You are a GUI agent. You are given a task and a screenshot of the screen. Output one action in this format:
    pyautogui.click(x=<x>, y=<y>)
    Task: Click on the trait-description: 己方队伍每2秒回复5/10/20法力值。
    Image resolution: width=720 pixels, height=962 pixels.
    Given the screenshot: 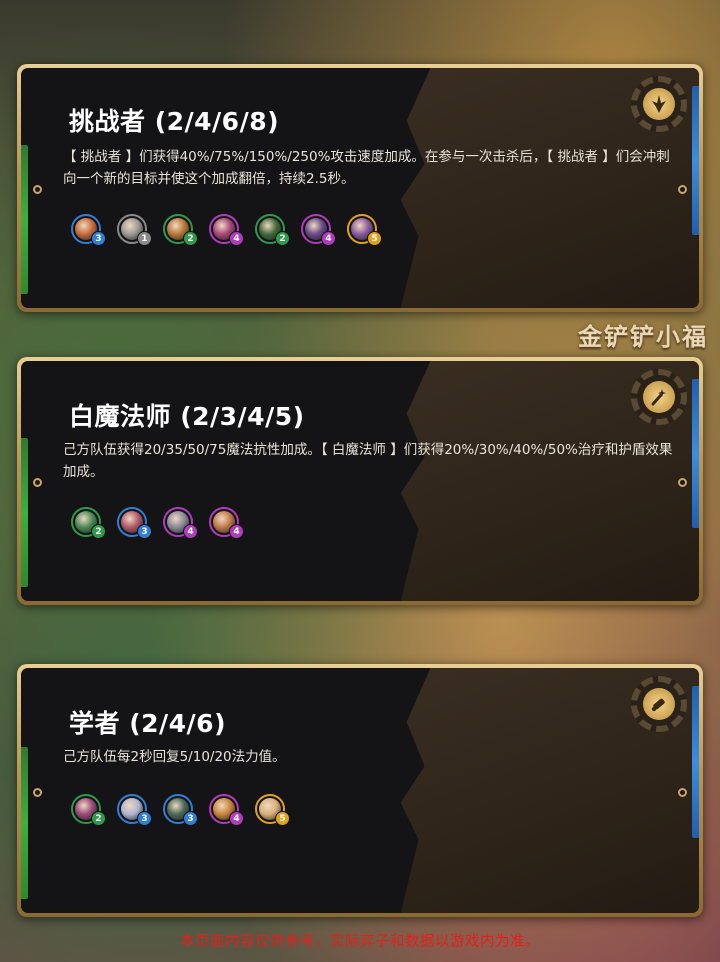 What is the action you would take?
    pyautogui.click(x=174, y=757)
    